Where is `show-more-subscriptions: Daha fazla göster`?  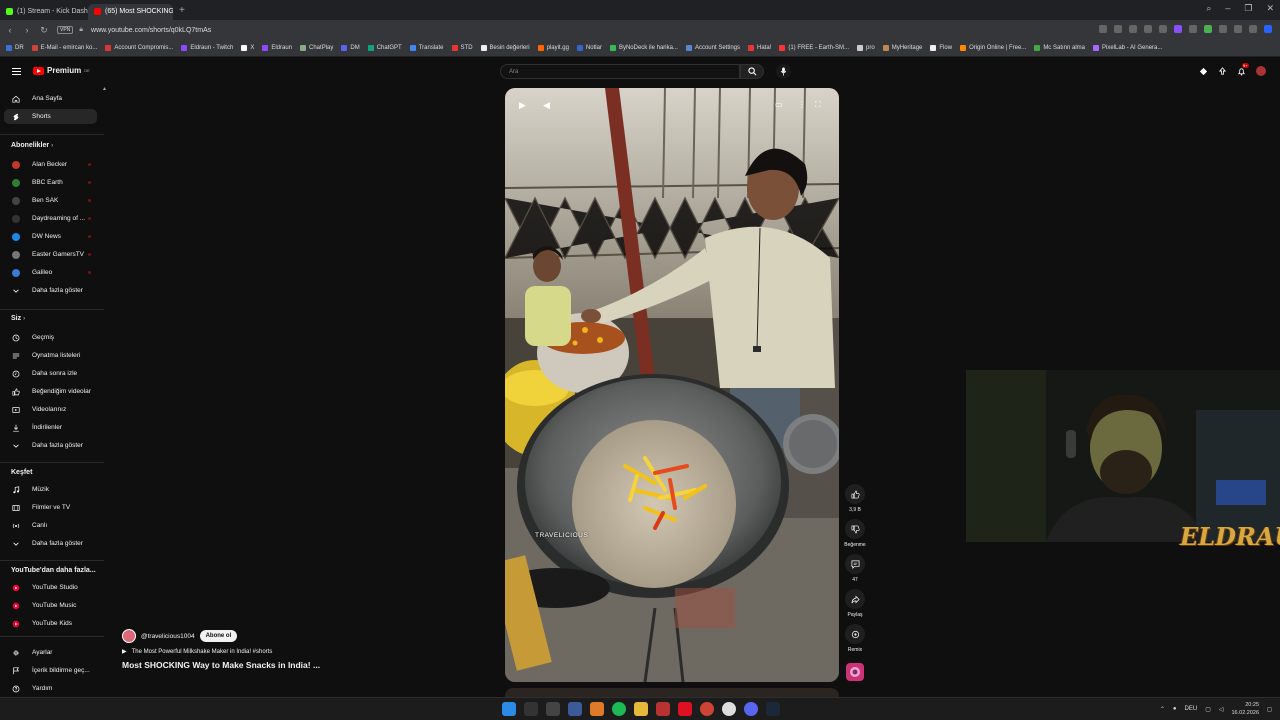
show-more-subscriptions: Daha fazla göster is located at coordinates (50, 290).